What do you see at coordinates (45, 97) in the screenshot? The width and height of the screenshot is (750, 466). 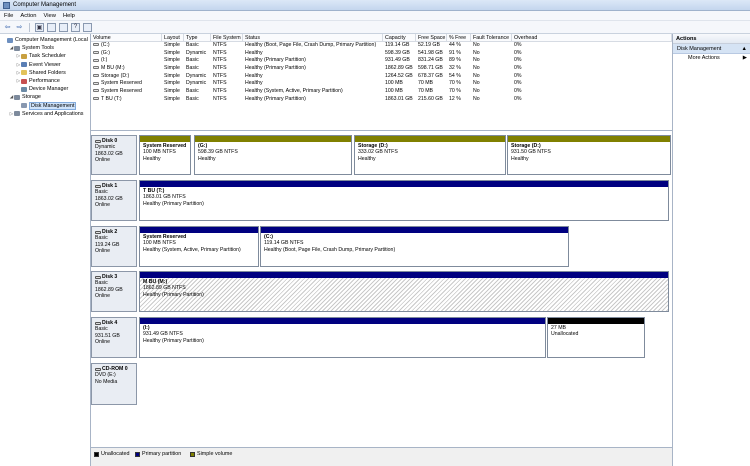 I see `tree-node: ◢ Storage` at bounding box center [45, 97].